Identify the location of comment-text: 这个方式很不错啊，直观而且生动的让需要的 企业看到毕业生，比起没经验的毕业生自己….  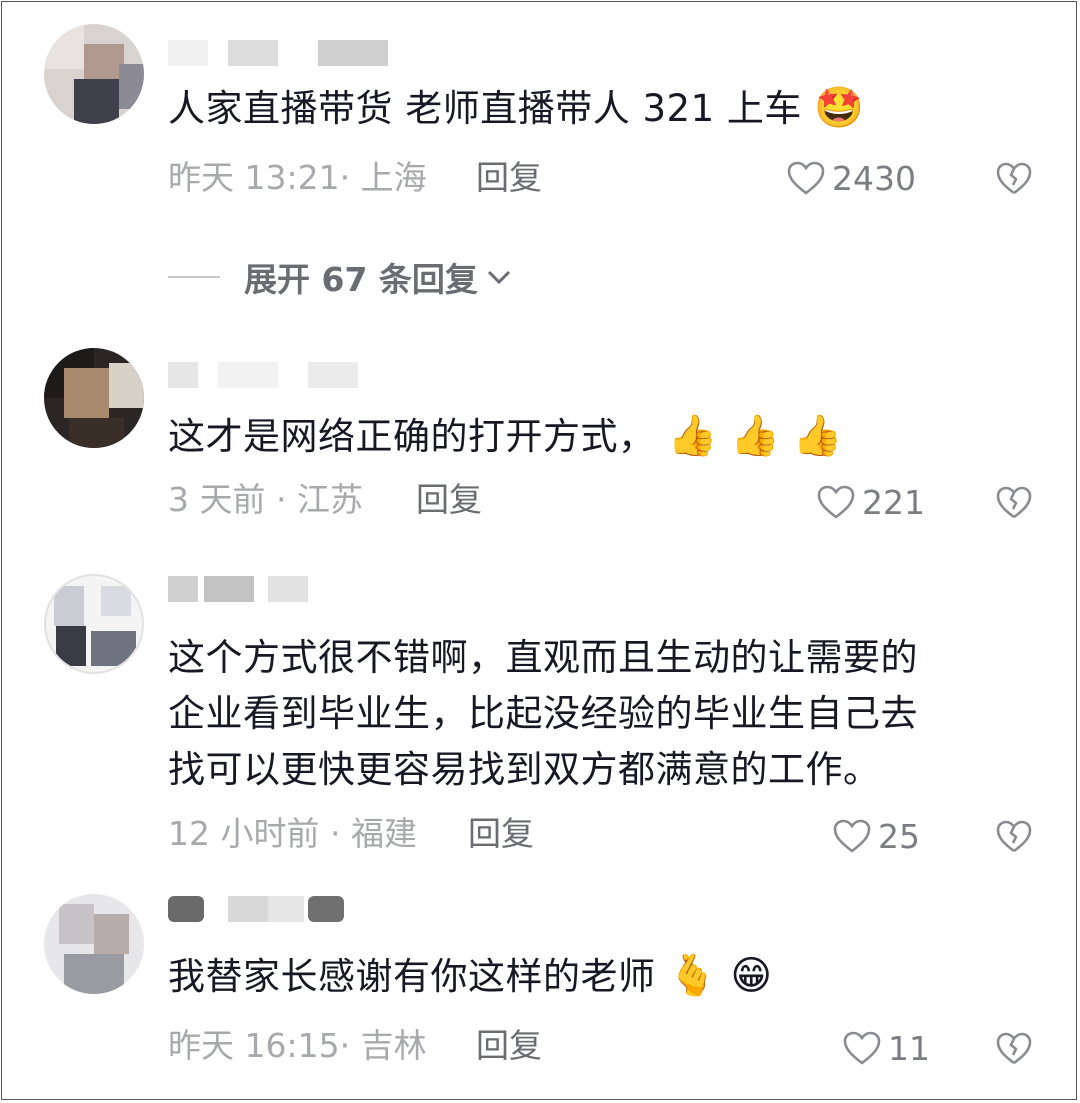
(598, 714).